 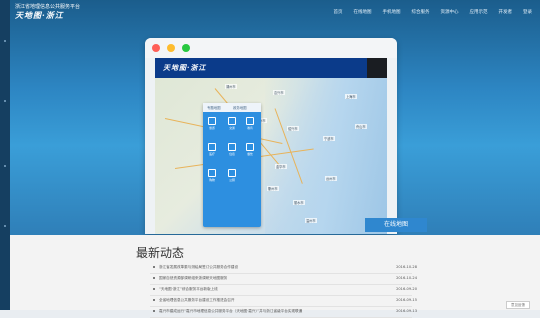 I want to click on panel-tab: 专题地图, so click(x=214, y=107).